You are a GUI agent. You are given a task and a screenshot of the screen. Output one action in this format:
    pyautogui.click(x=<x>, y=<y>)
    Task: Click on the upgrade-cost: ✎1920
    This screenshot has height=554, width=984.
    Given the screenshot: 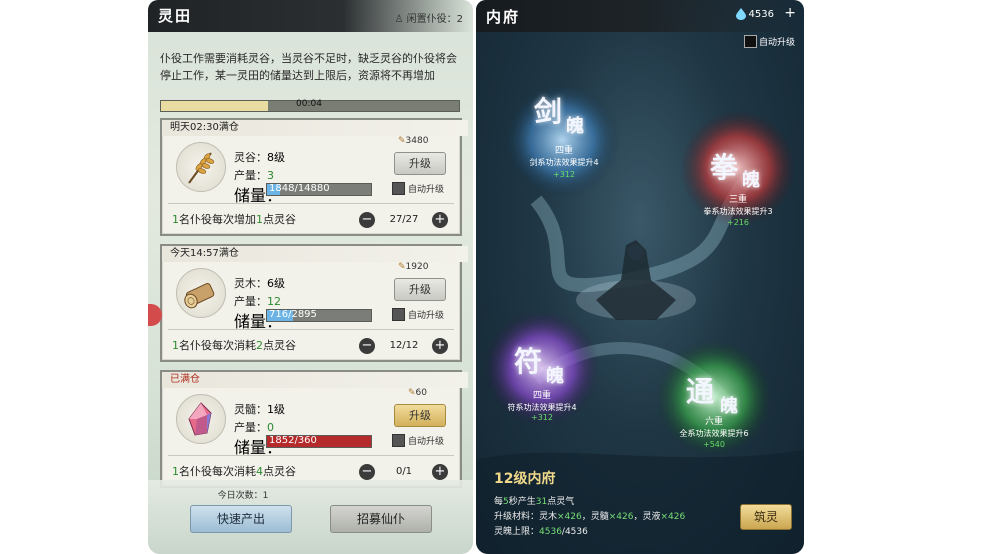 What is the action you would take?
    pyautogui.click(x=413, y=267)
    